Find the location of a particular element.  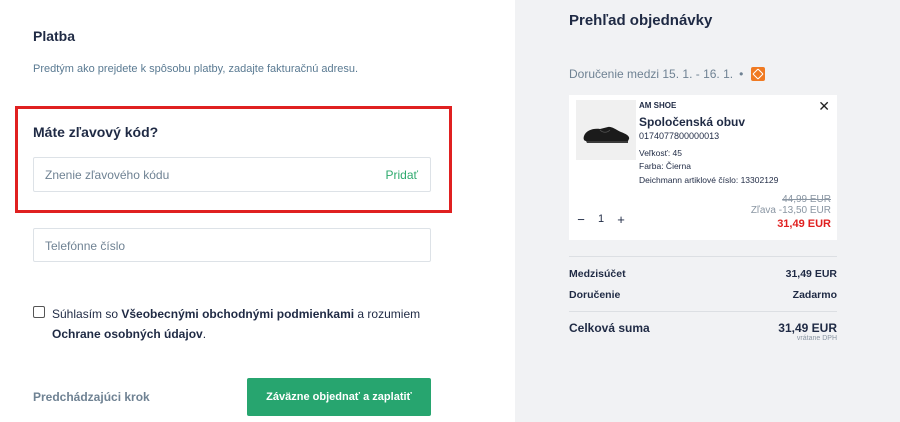

total-value: 31,49 EUR is located at coordinates (807, 328).